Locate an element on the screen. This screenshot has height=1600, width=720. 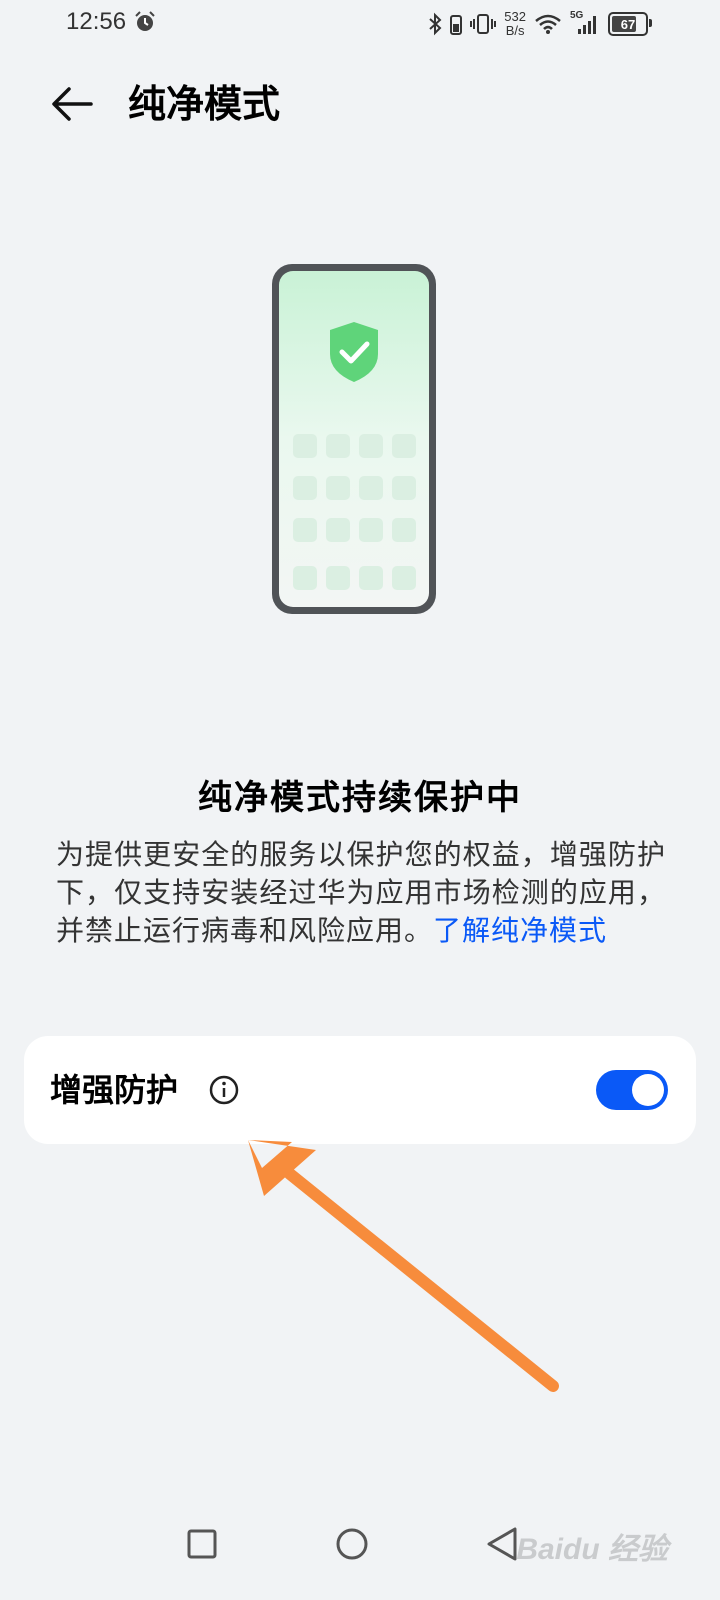
enhanced-protection-toggle is located at coordinates (632, 1090).